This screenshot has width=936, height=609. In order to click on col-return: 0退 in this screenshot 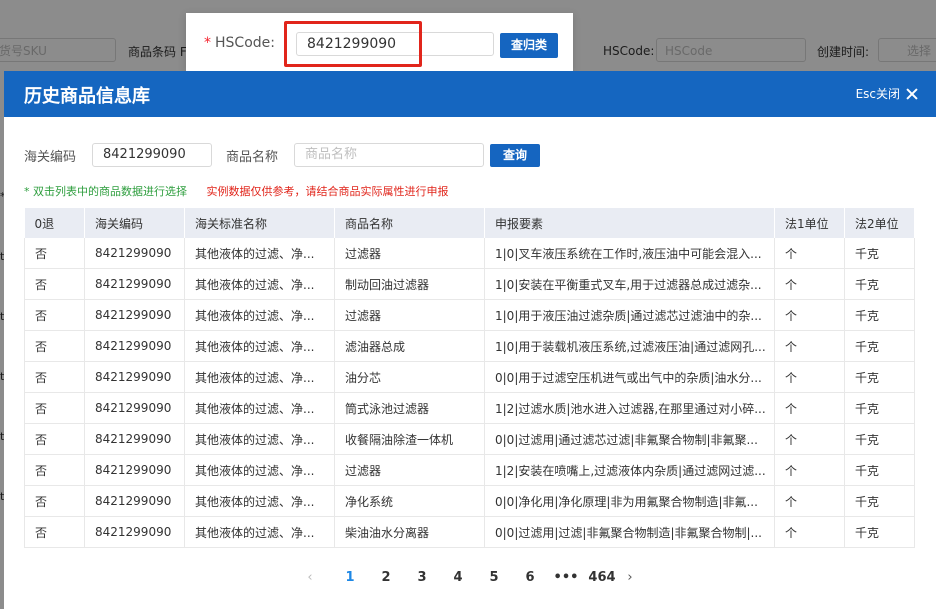, I will do `click(54, 223)`.